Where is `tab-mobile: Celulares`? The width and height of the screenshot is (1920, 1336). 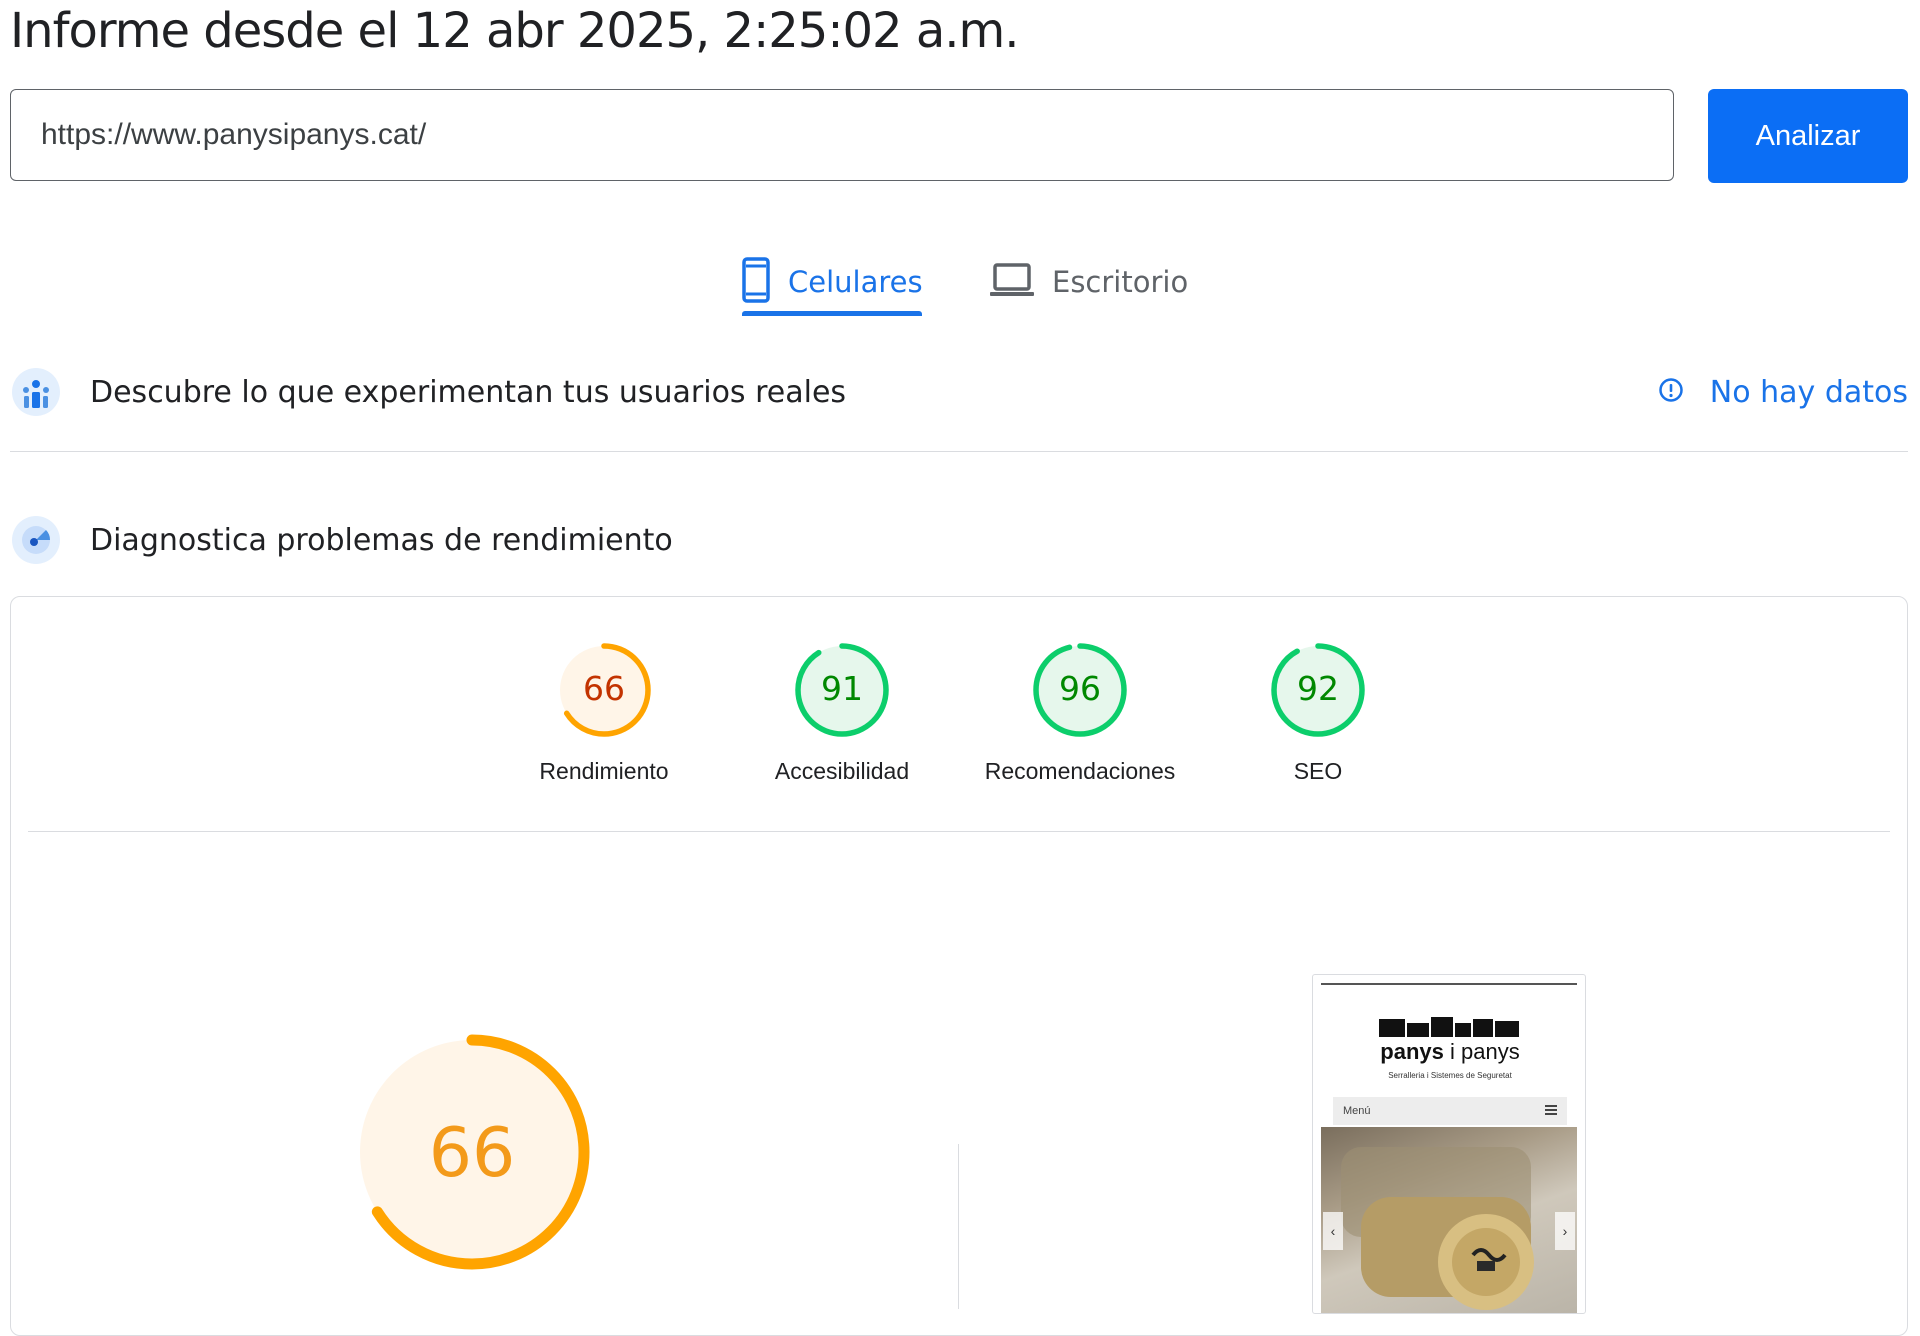 tab-mobile: Celulares is located at coordinates (832, 282).